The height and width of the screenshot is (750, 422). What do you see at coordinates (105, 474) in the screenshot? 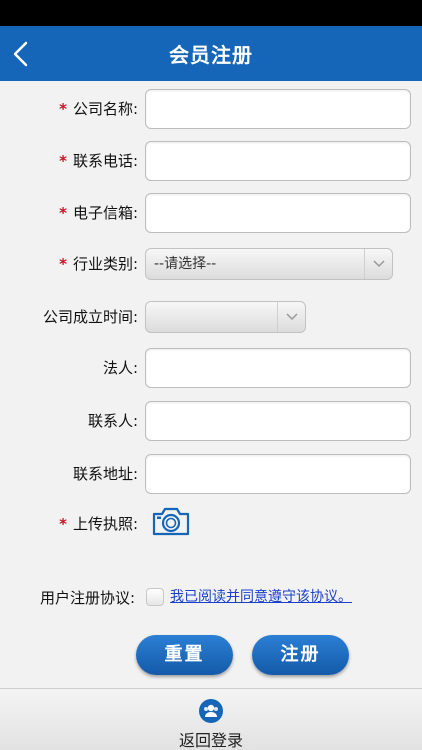
I see `address-label: 联系地址:` at bounding box center [105, 474].